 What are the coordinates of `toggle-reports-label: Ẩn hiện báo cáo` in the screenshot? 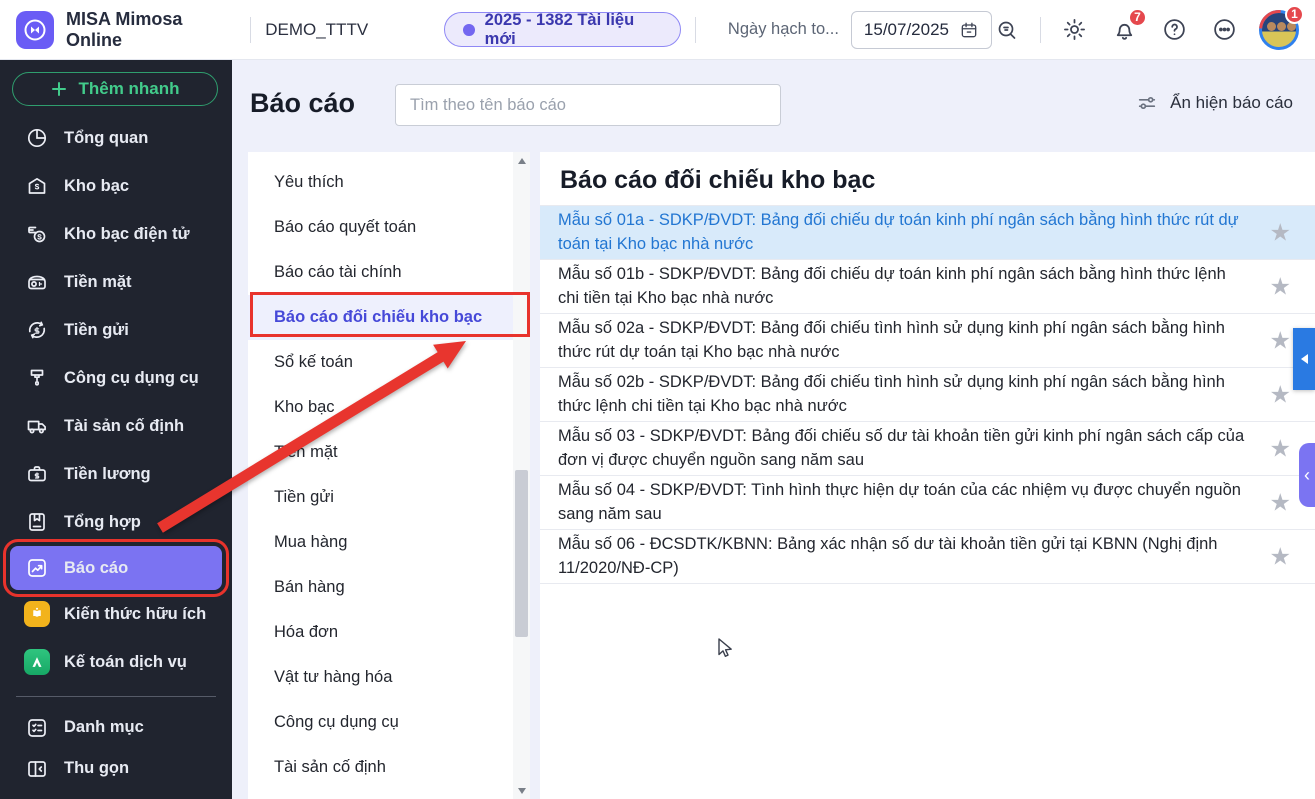 It's located at (1231, 102).